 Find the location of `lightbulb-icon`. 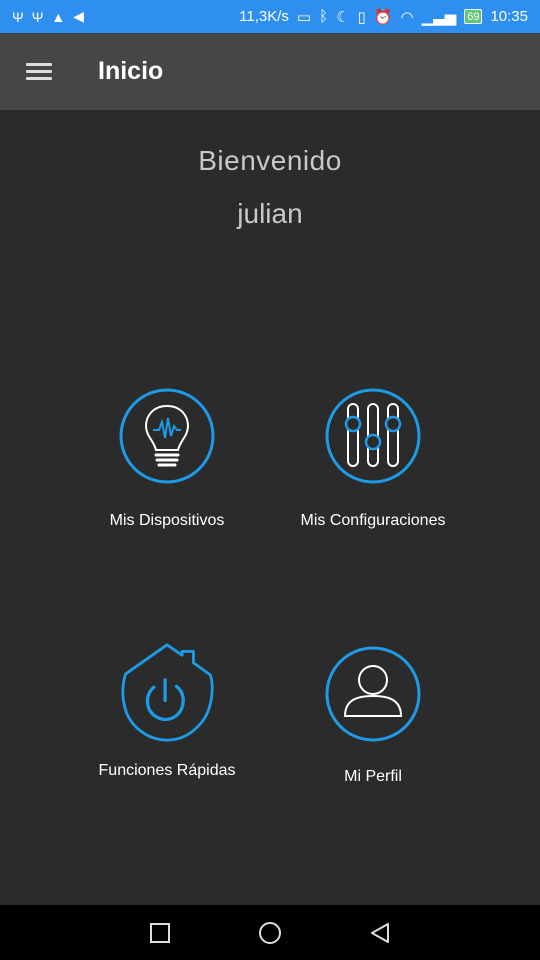

lightbulb-icon is located at coordinates (167, 436).